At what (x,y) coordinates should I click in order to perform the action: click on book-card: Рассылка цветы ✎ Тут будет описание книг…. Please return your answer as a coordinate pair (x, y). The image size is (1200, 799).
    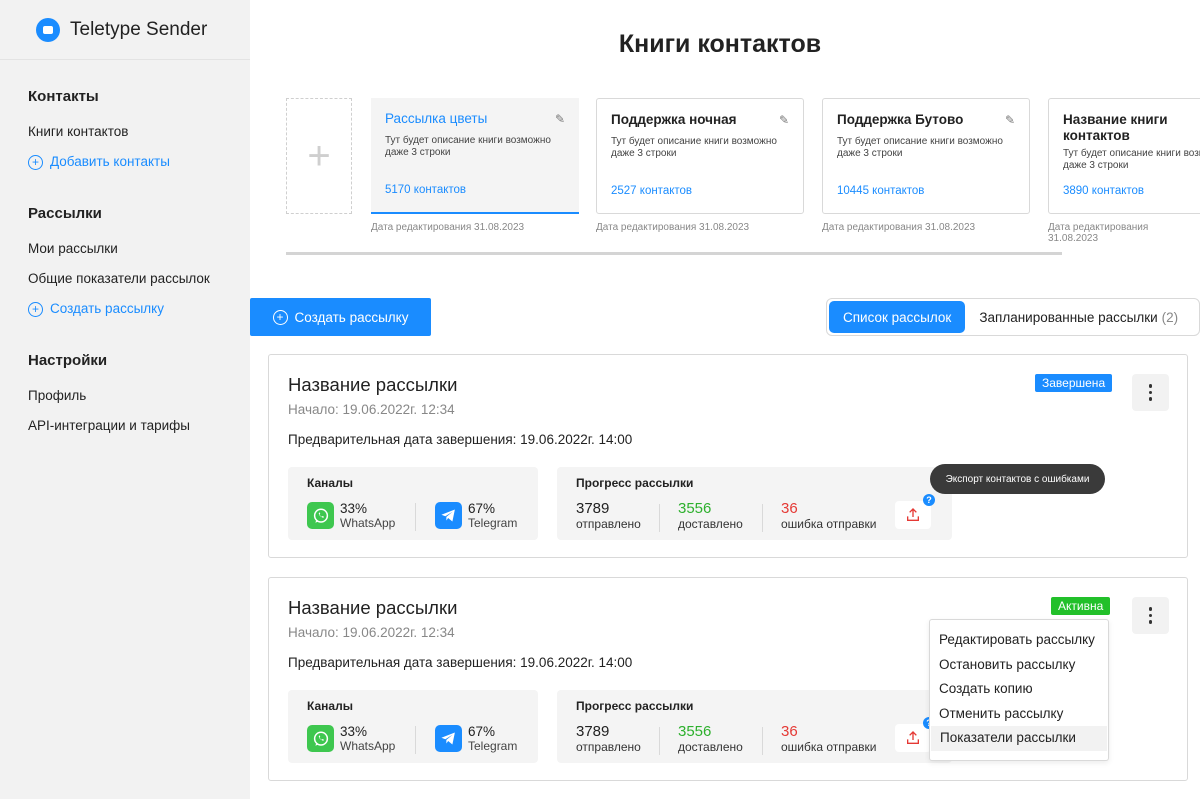
    Looking at the image, I should click on (475, 156).